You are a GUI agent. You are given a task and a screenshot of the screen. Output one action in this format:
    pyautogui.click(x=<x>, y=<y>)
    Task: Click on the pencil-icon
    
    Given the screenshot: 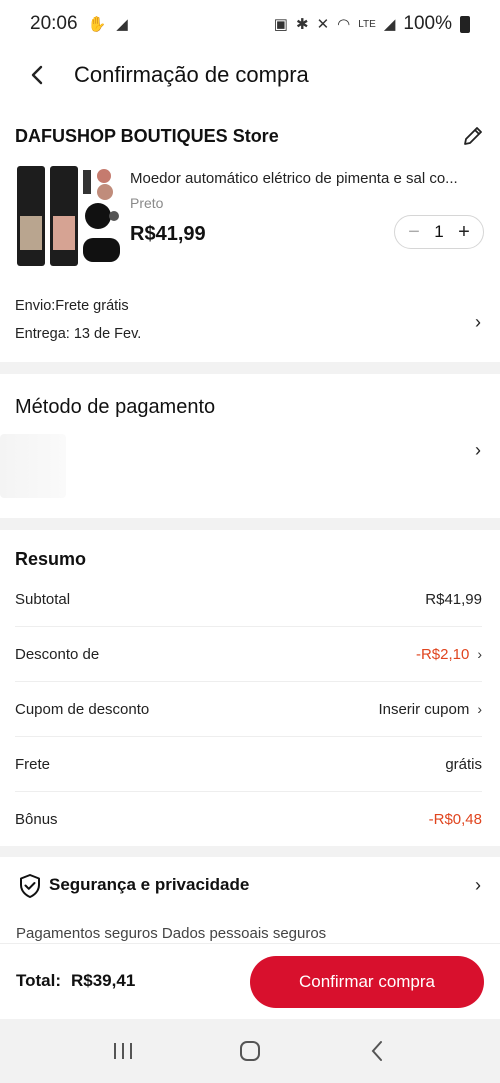 What is the action you would take?
    pyautogui.click(x=473, y=136)
    